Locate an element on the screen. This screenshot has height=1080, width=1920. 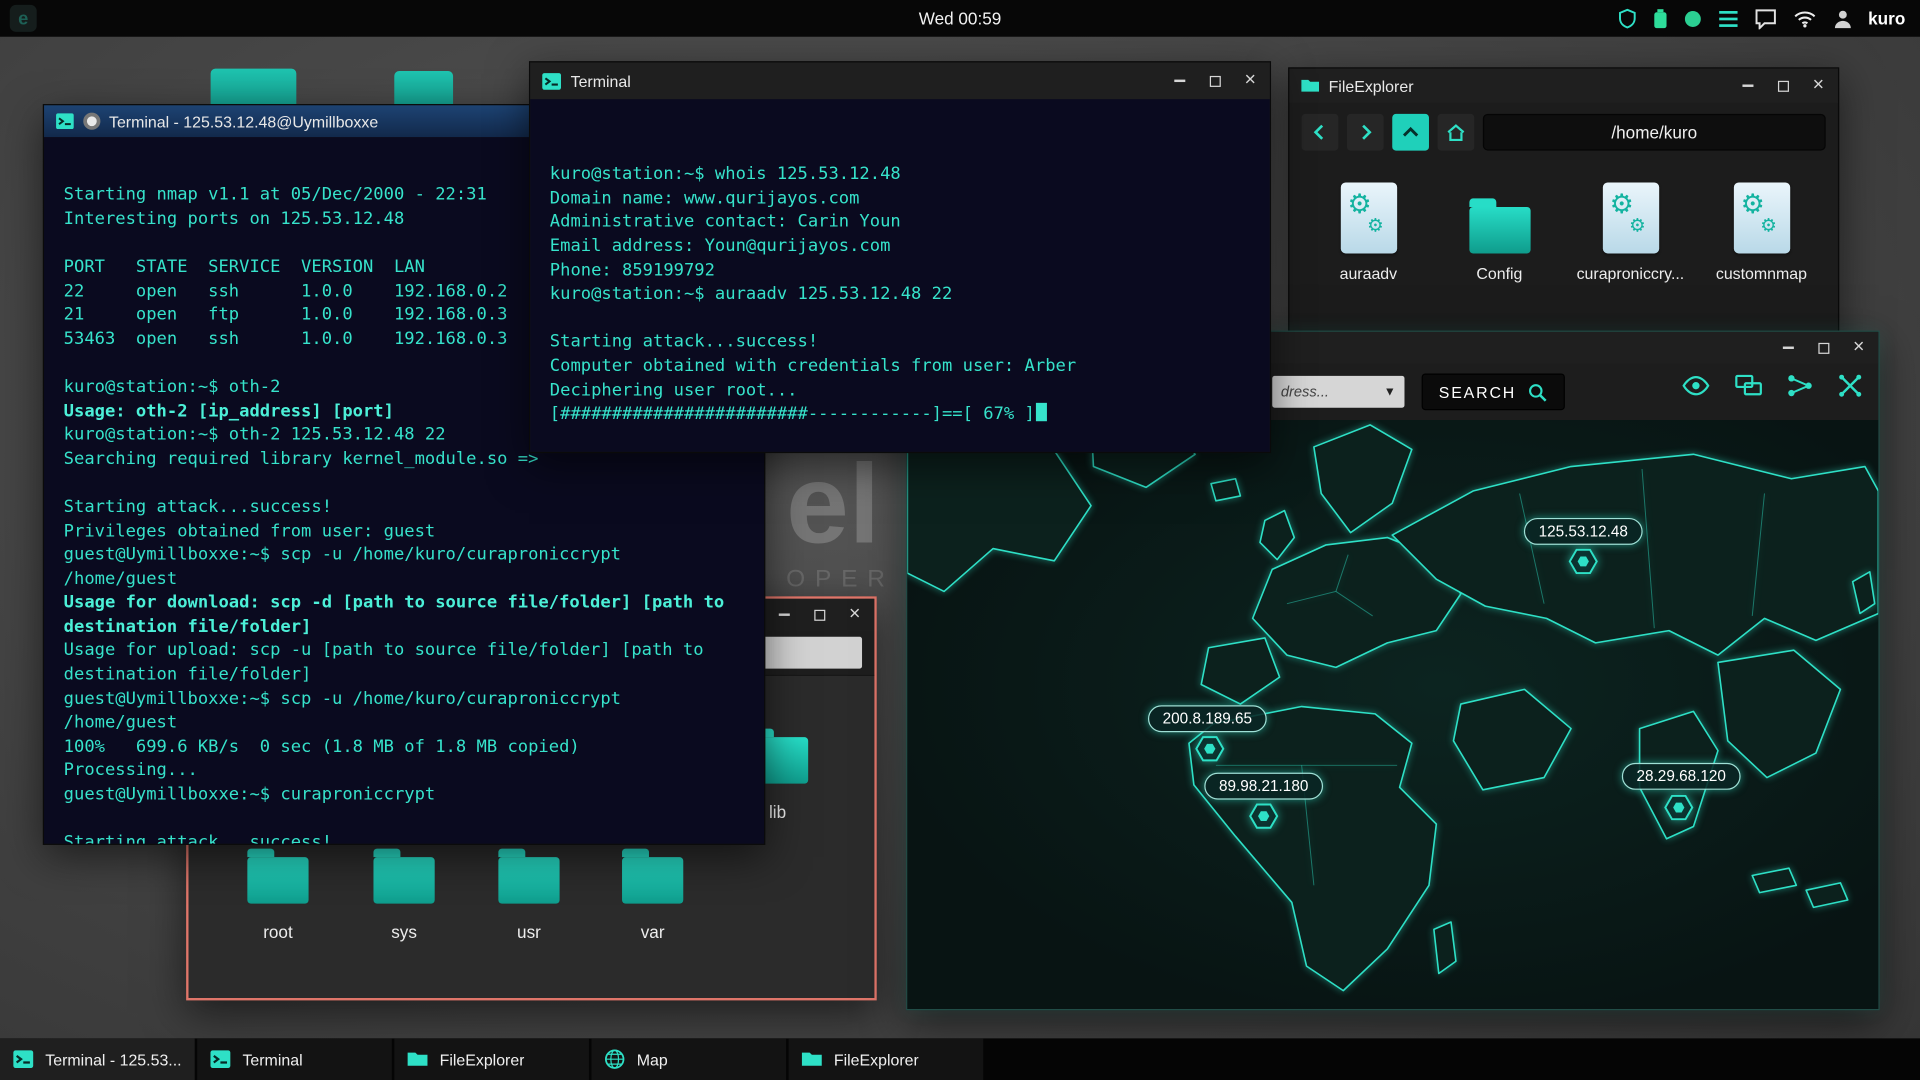
search-button: SEARCH is located at coordinates (1493, 392).